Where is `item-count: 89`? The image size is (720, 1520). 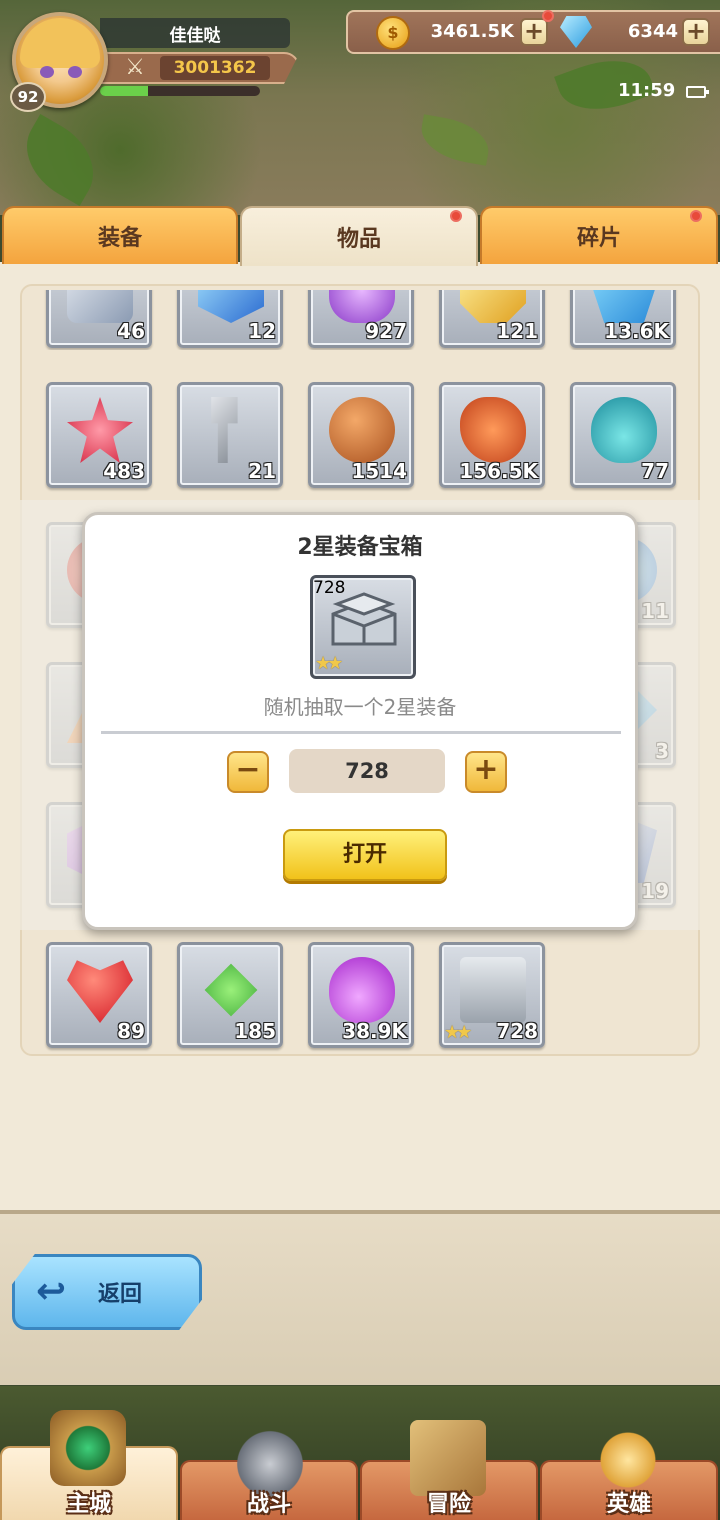
item-count: 89 is located at coordinates (131, 1031).